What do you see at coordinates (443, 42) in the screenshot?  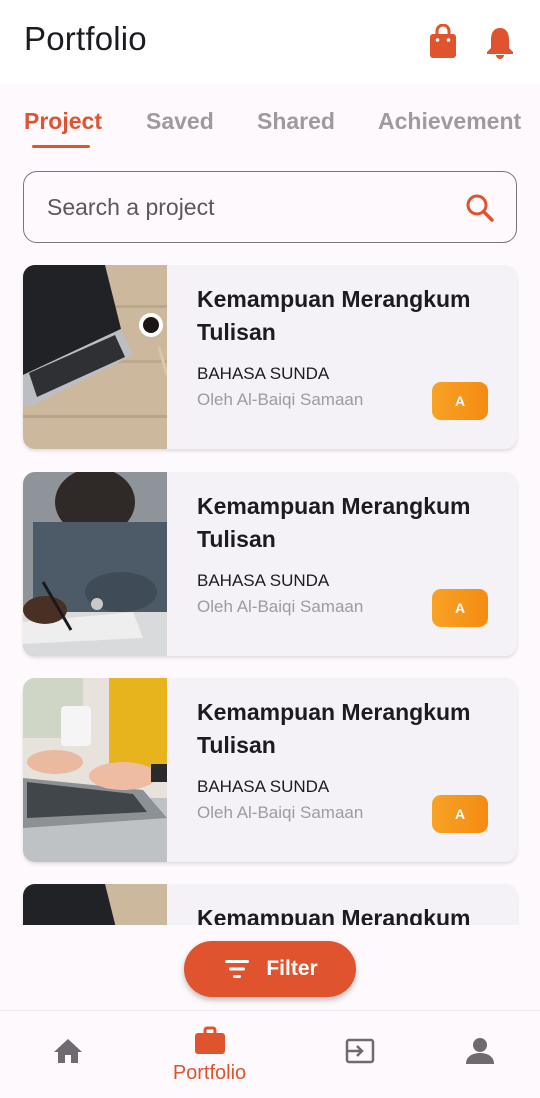 I see `shopping-bag-icon` at bounding box center [443, 42].